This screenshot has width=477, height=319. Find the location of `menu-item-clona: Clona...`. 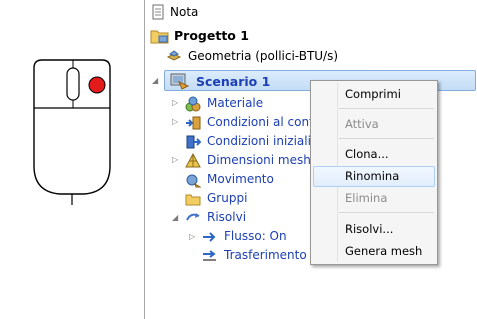

menu-item-clona: Clona... is located at coordinates (367, 154).